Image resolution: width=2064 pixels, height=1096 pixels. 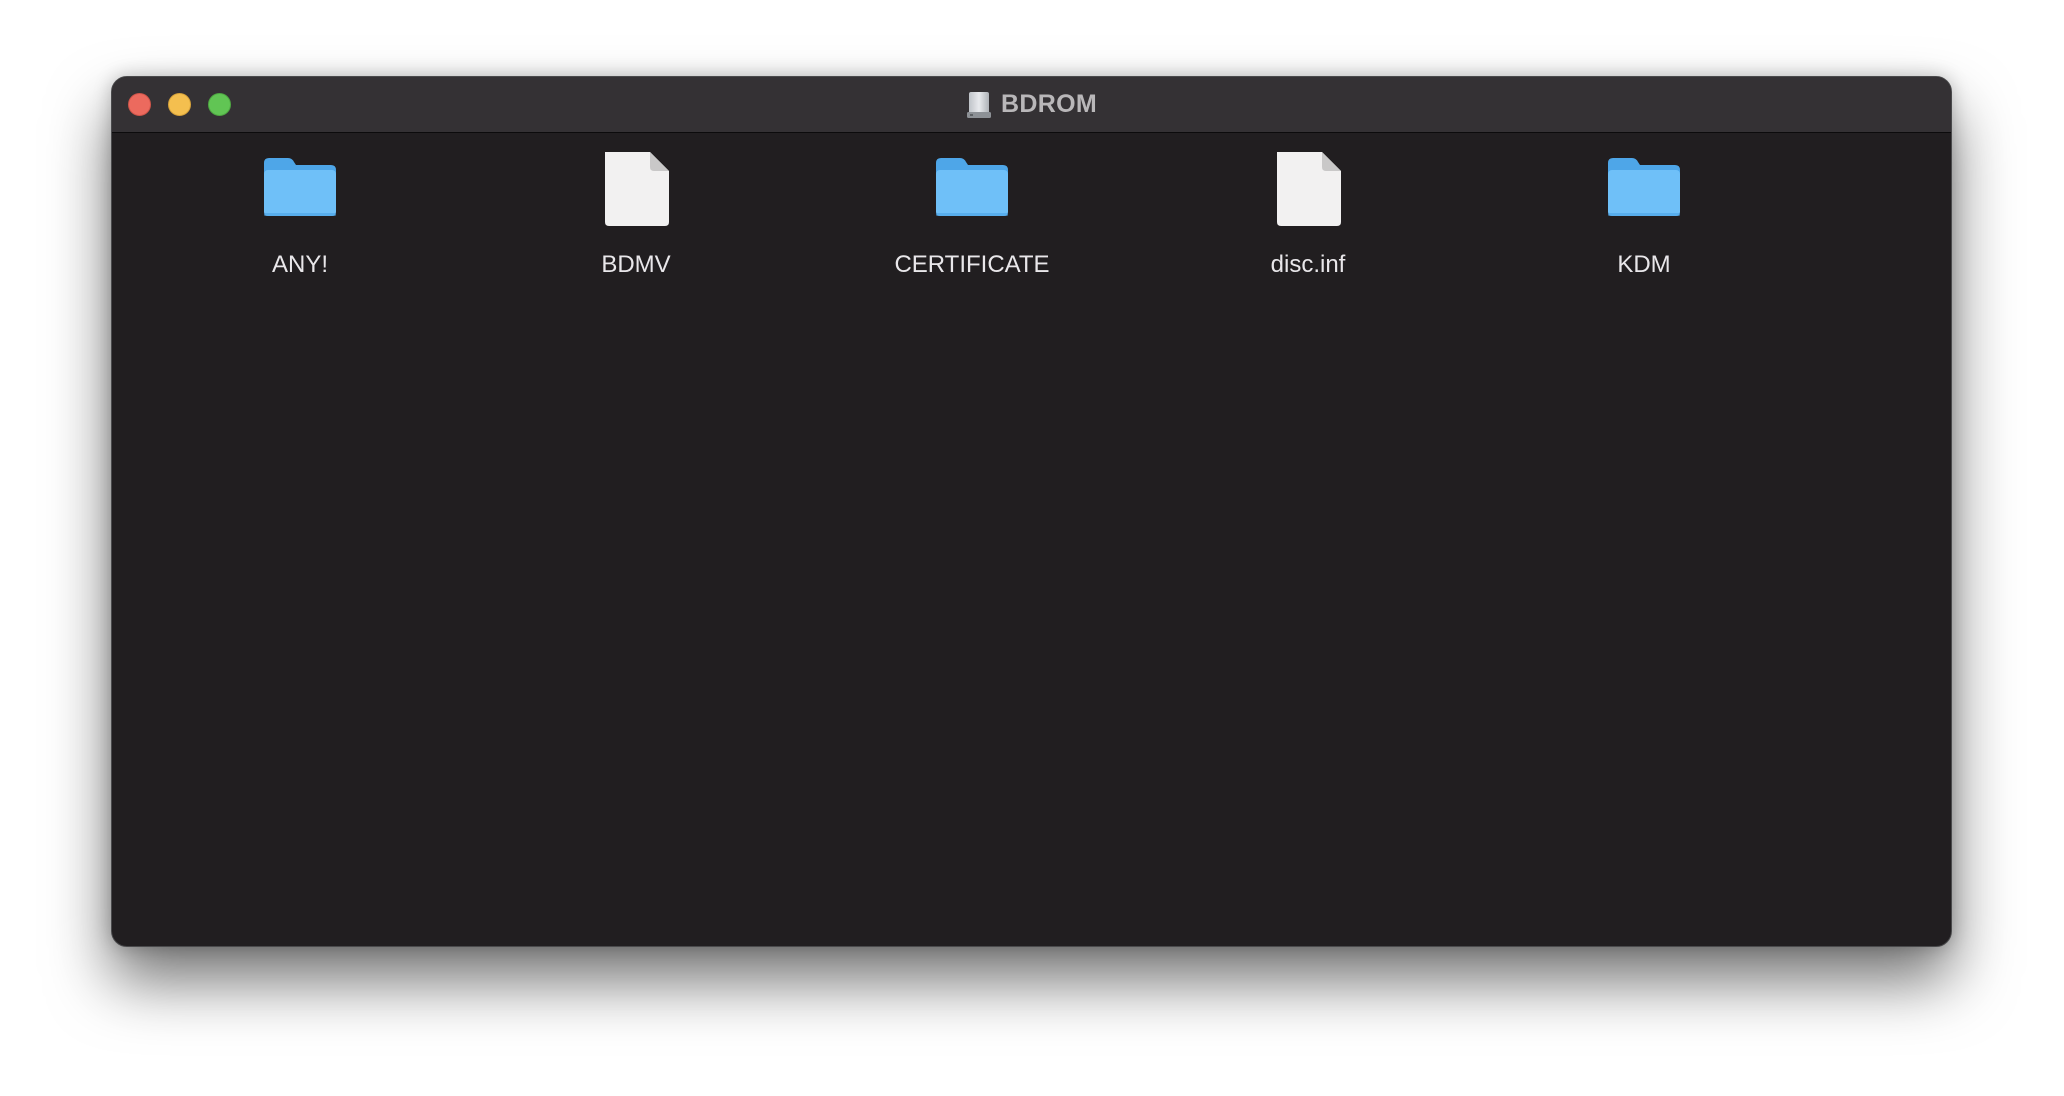 I want to click on file-item: BDMV, so click(x=636, y=214).